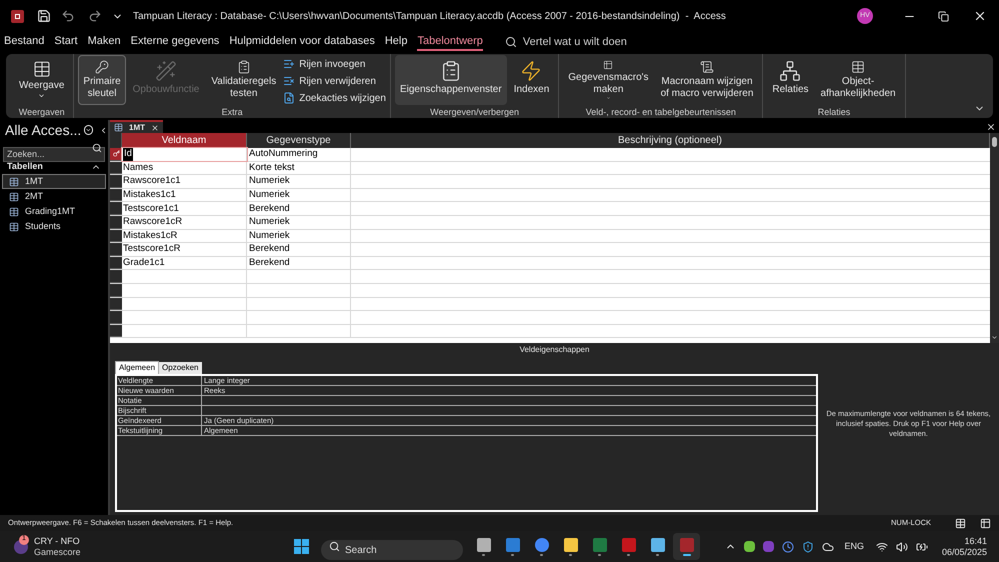 The width and height of the screenshot is (999, 562). What do you see at coordinates (808, 546) in the screenshot?
I see `security-icon` at bounding box center [808, 546].